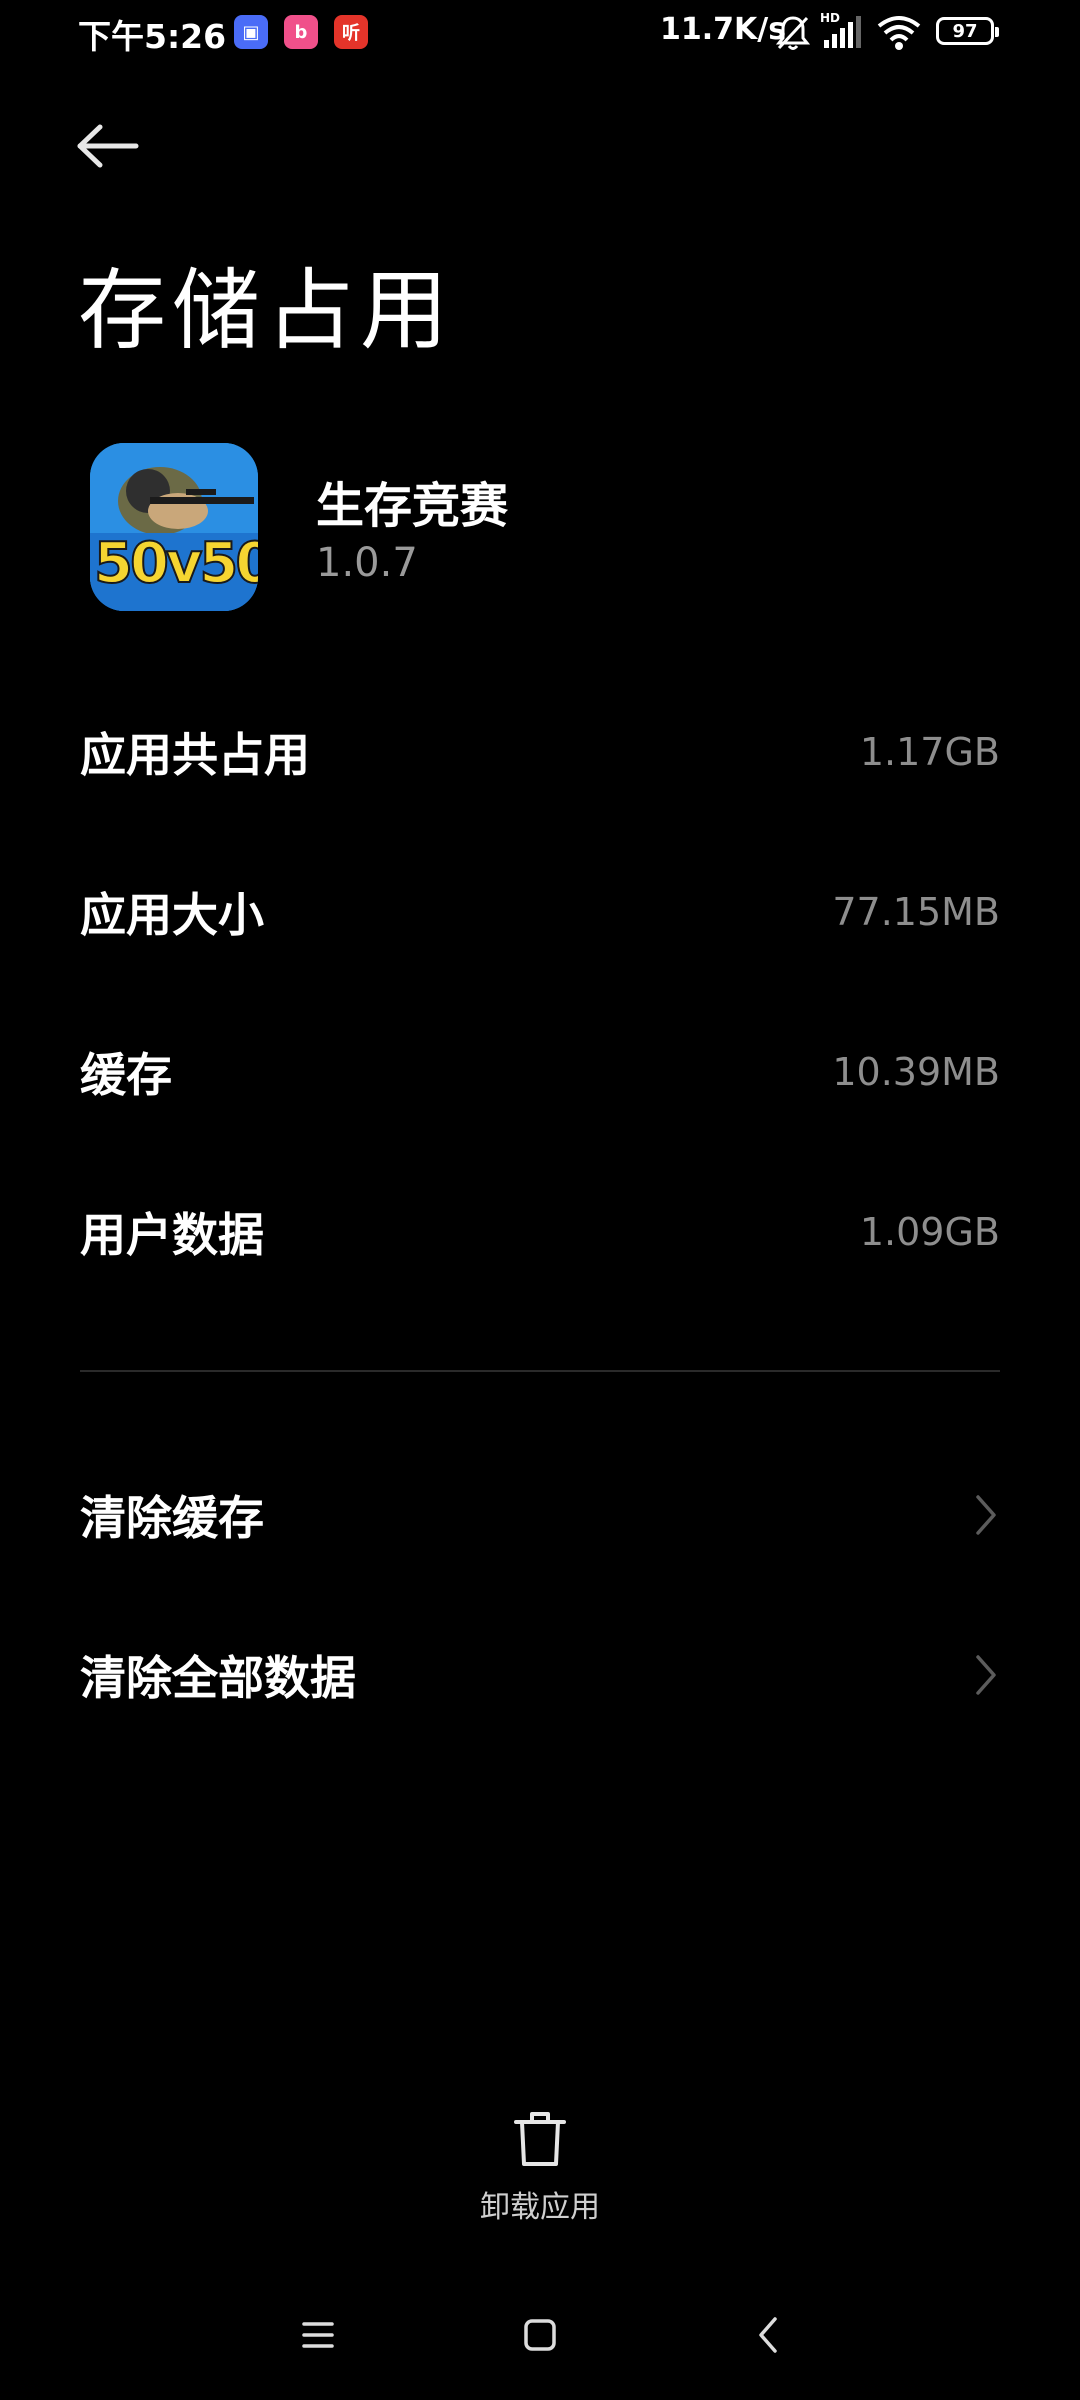 This screenshot has height=2400, width=1080. Describe the element at coordinates (899, 35) in the screenshot. I see `wifi-icon` at that location.